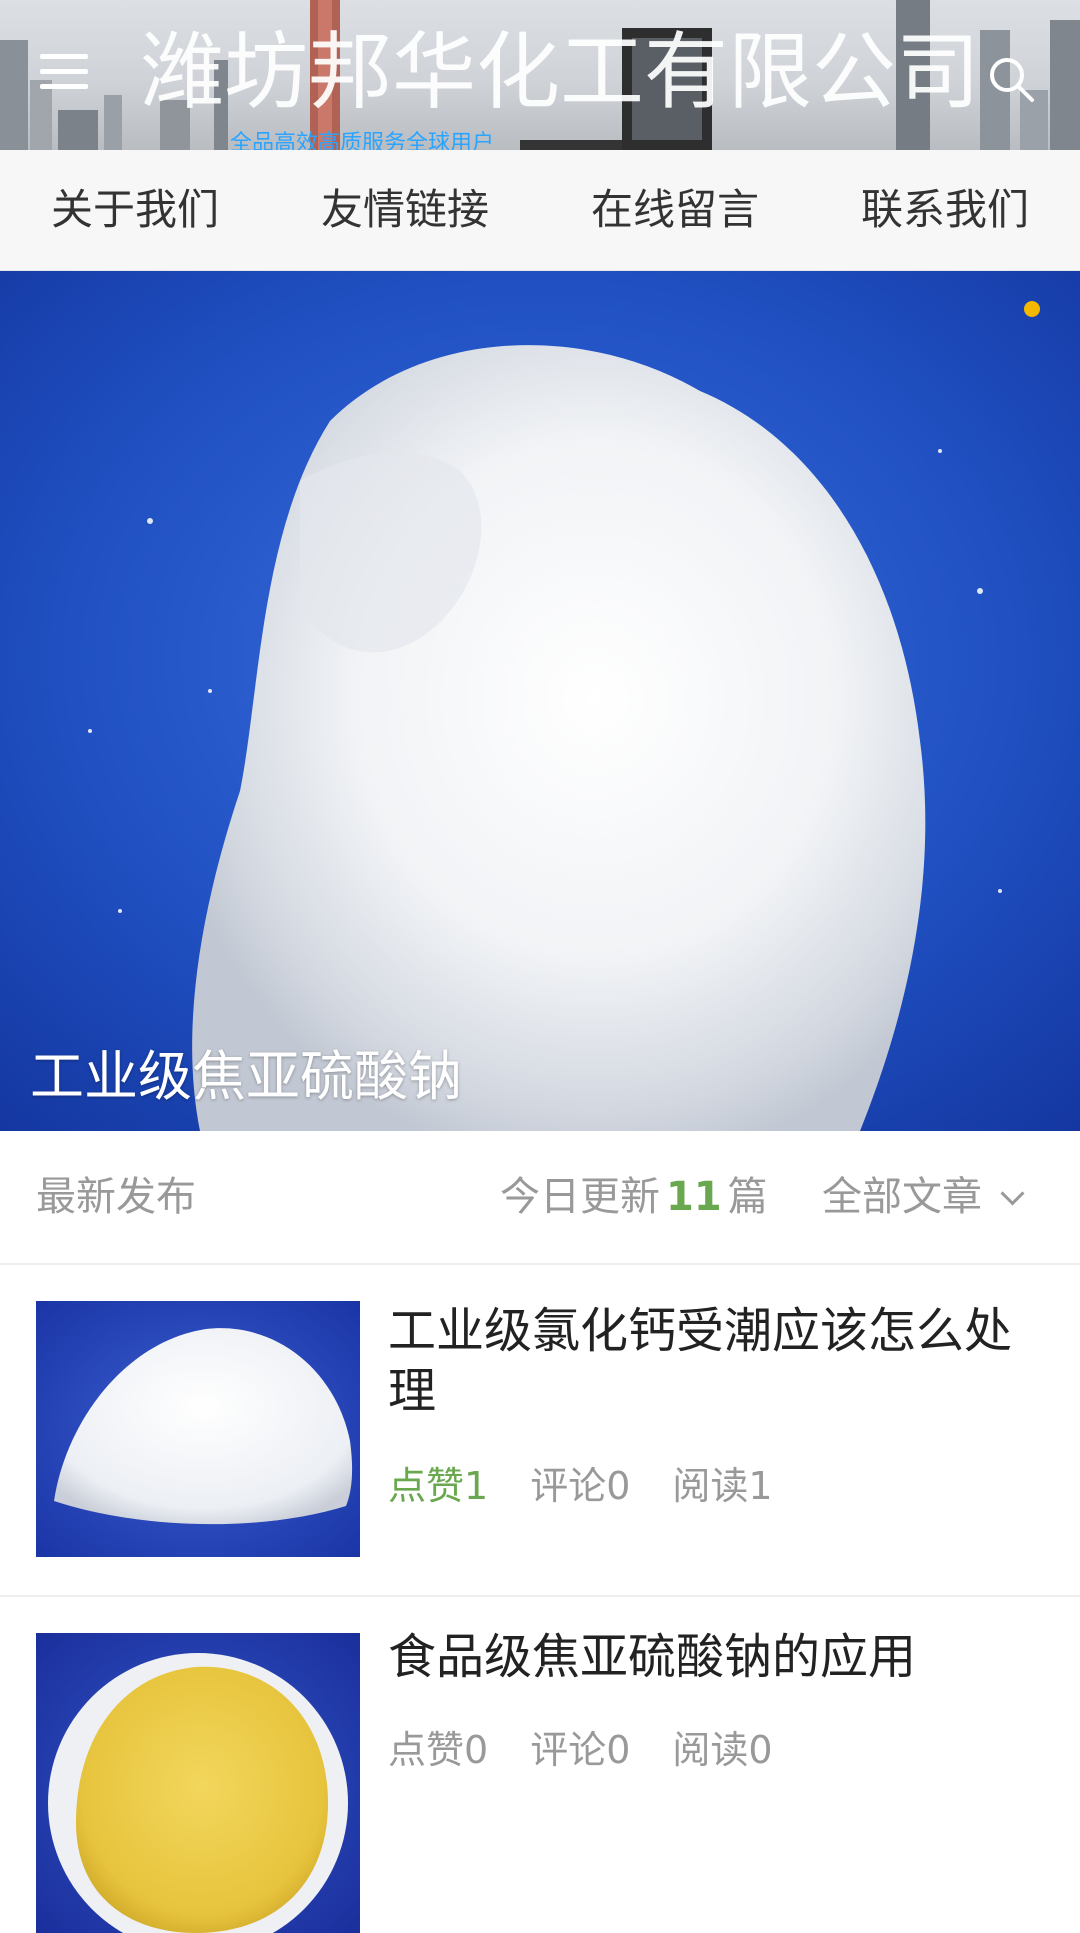 Image resolution: width=1080 pixels, height=1933 pixels. I want to click on article-reads: 阅读1, so click(722, 1486).